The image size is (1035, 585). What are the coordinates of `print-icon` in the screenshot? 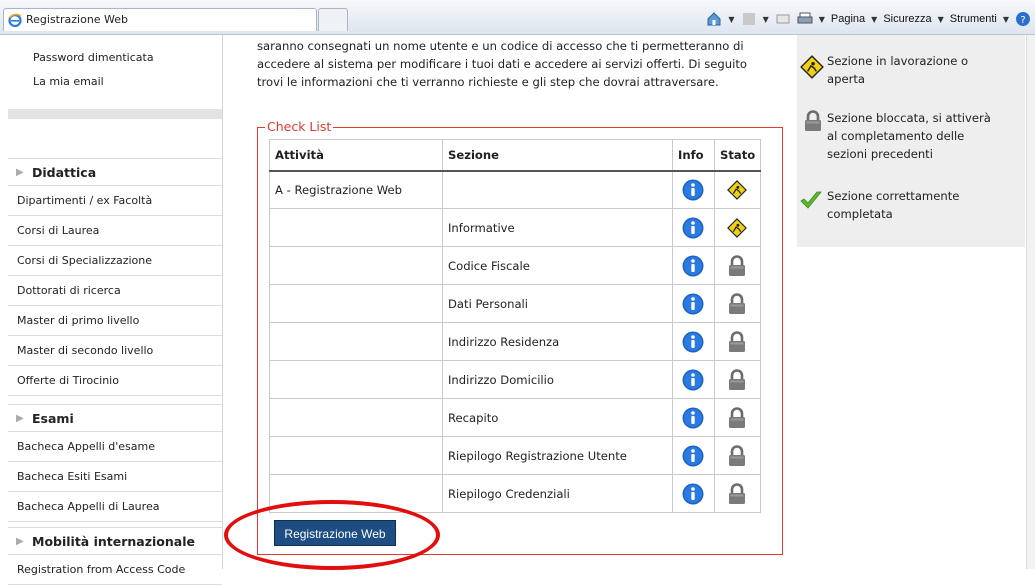 It's located at (805, 19).